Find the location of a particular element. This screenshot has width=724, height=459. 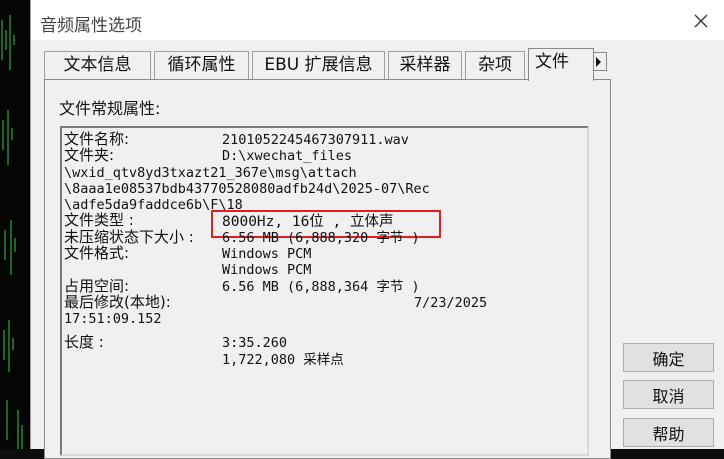

dialog-title: 音频属性选项 is located at coordinates (91, 26).